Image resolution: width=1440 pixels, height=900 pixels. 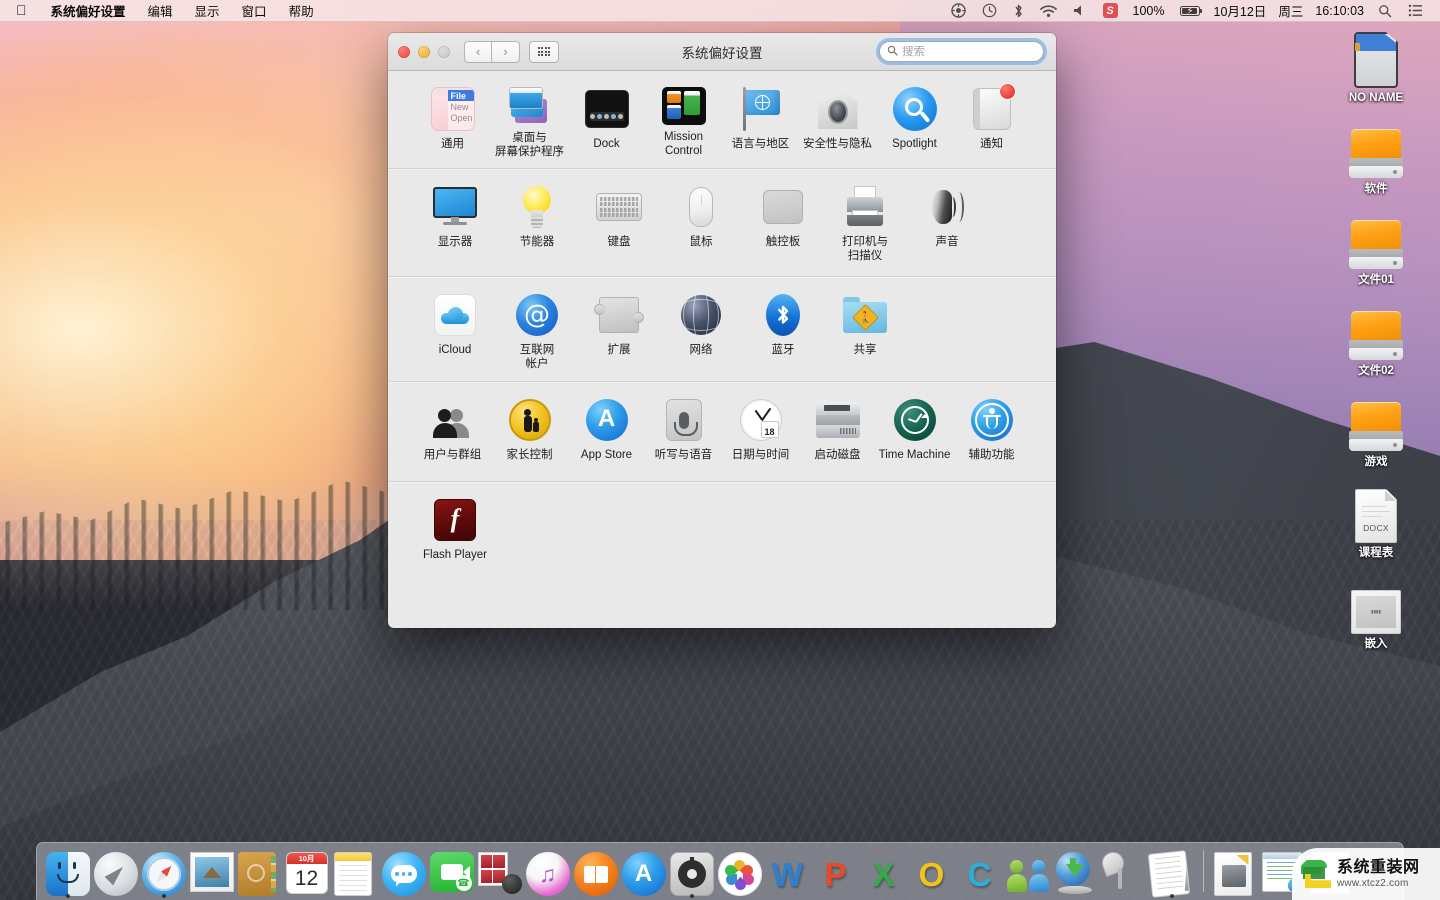 What do you see at coordinates (1235, 871) in the screenshot?
I see `dock-item-document-a` at bounding box center [1235, 871].